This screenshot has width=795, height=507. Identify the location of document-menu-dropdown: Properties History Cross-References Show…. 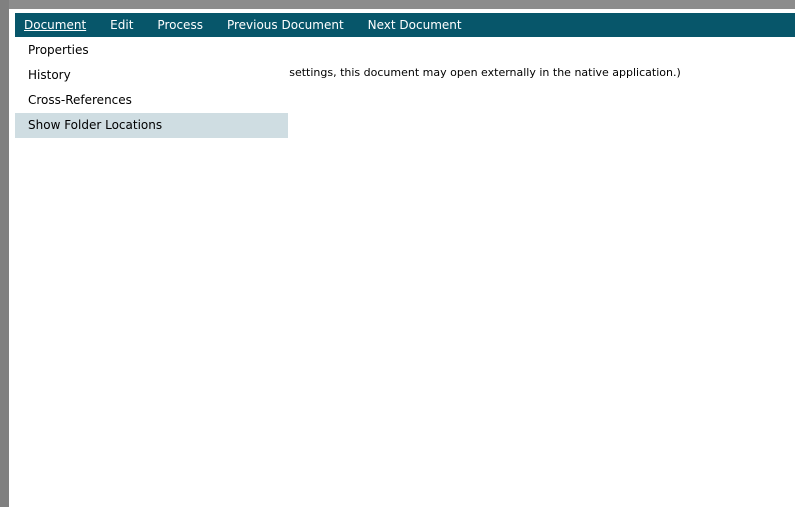
(151, 88).